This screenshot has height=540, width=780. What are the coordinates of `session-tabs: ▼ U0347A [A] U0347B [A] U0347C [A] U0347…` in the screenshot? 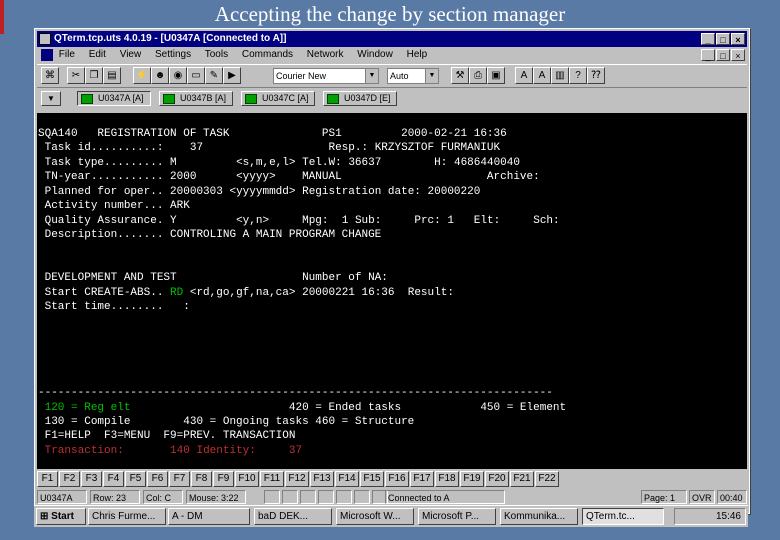 It's located at (392, 99).